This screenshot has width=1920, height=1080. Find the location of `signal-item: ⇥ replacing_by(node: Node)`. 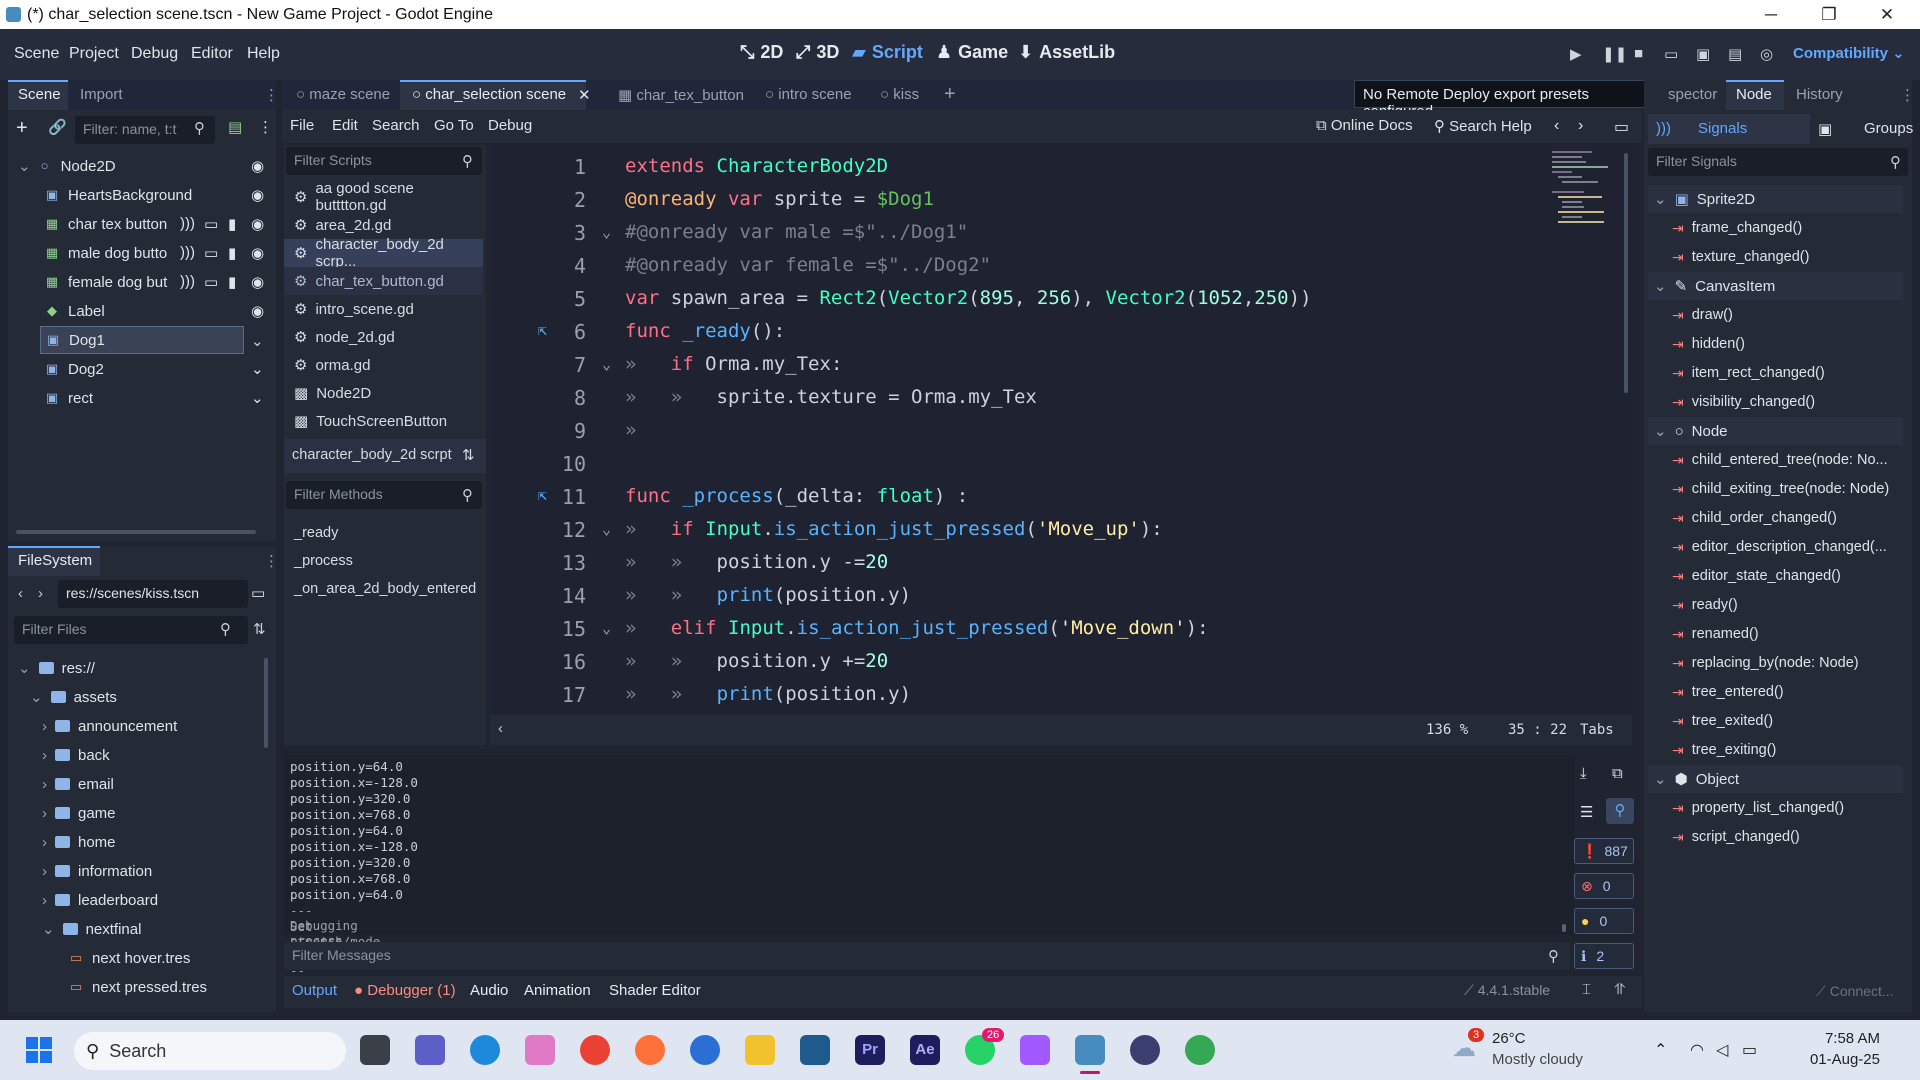

signal-item: ⇥ replacing_by(node: Node) is located at coordinates (1765, 663).